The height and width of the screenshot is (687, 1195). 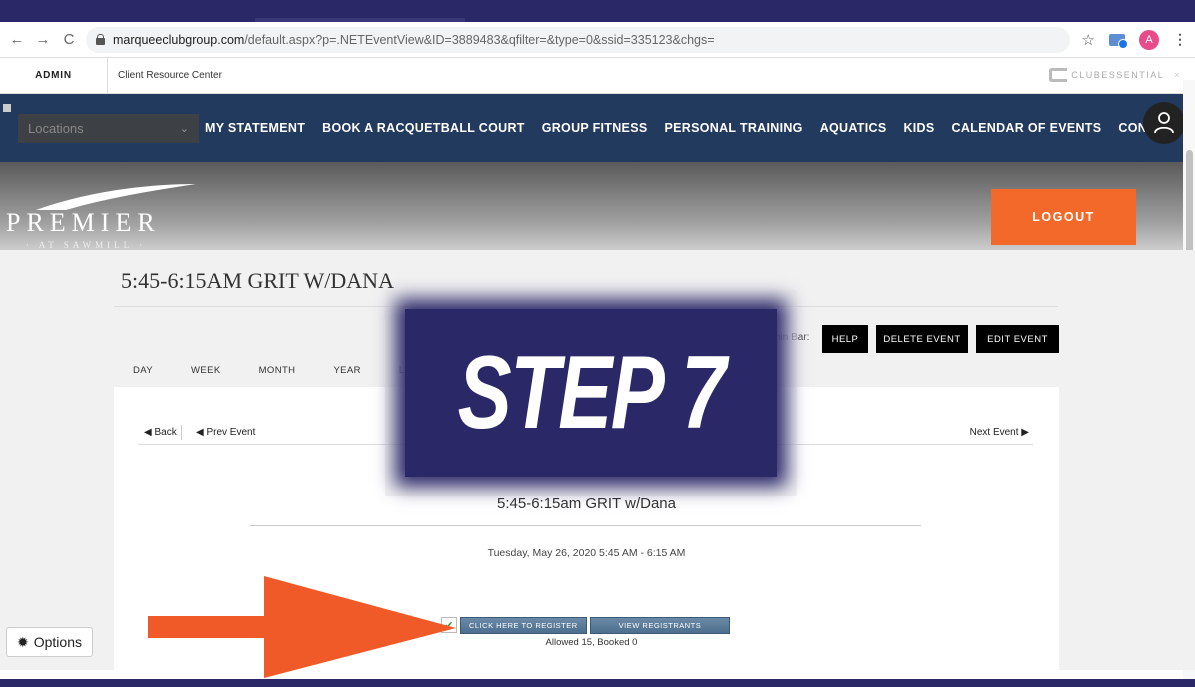 I want to click on reload-icon: C, so click(x=69, y=40).